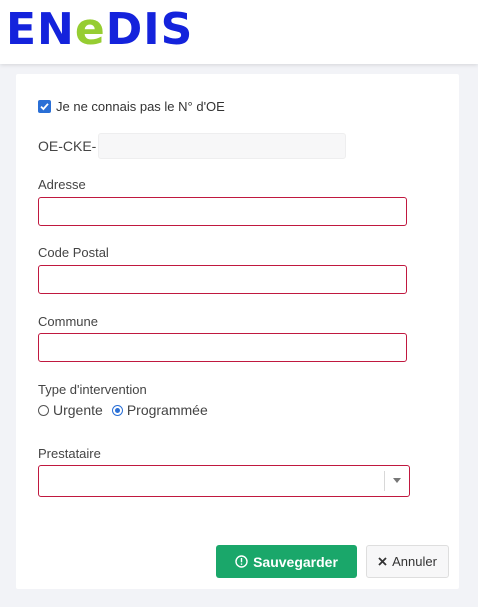 This screenshot has width=478, height=607. I want to click on logo-text-part1: EN, so click(40, 29).